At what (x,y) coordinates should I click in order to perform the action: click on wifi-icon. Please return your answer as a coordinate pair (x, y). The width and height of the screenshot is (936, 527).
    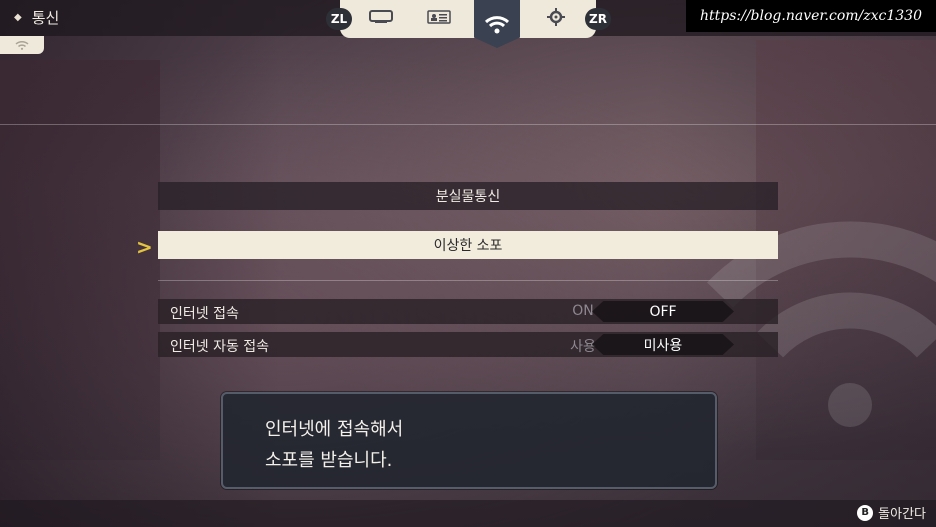
    Looking at the image, I should click on (497, 25).